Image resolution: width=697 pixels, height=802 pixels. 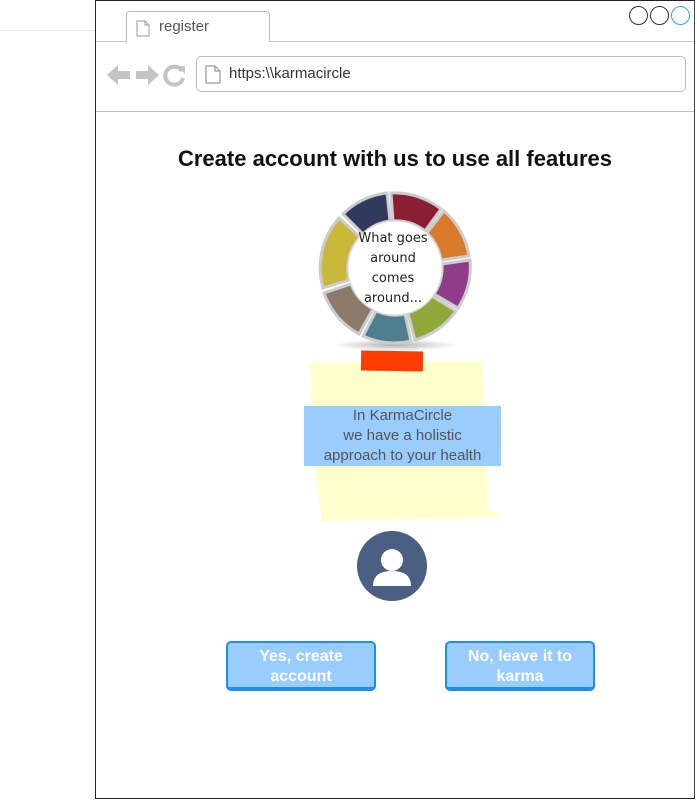 I want to click on tab-title: register, so click(x=184, y=26).